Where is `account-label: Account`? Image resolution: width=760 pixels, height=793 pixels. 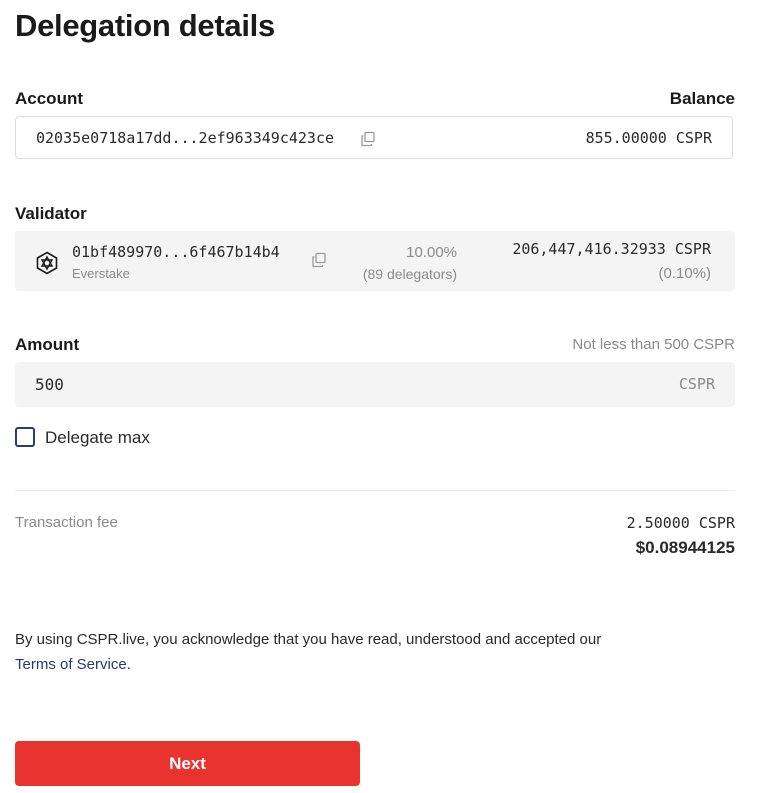 account-label: Account is located at coordinates (49, 98).